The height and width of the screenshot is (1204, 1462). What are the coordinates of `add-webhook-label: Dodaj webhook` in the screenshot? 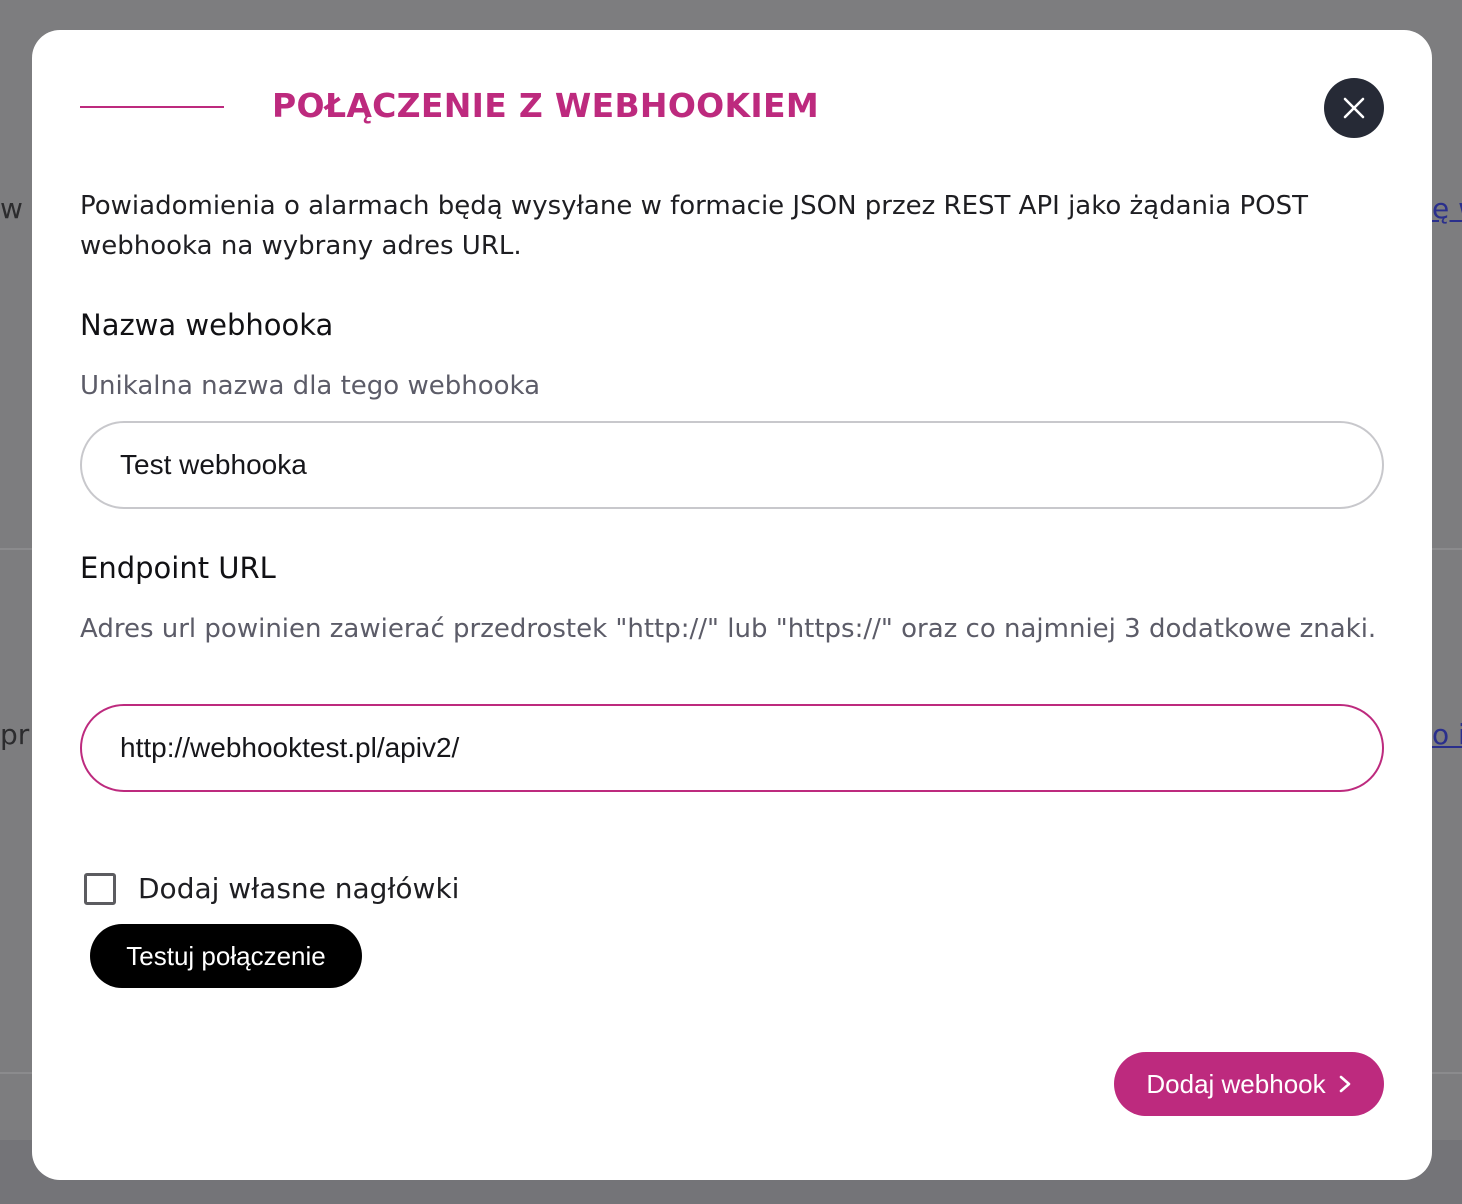 It's located at (1236, 1083).